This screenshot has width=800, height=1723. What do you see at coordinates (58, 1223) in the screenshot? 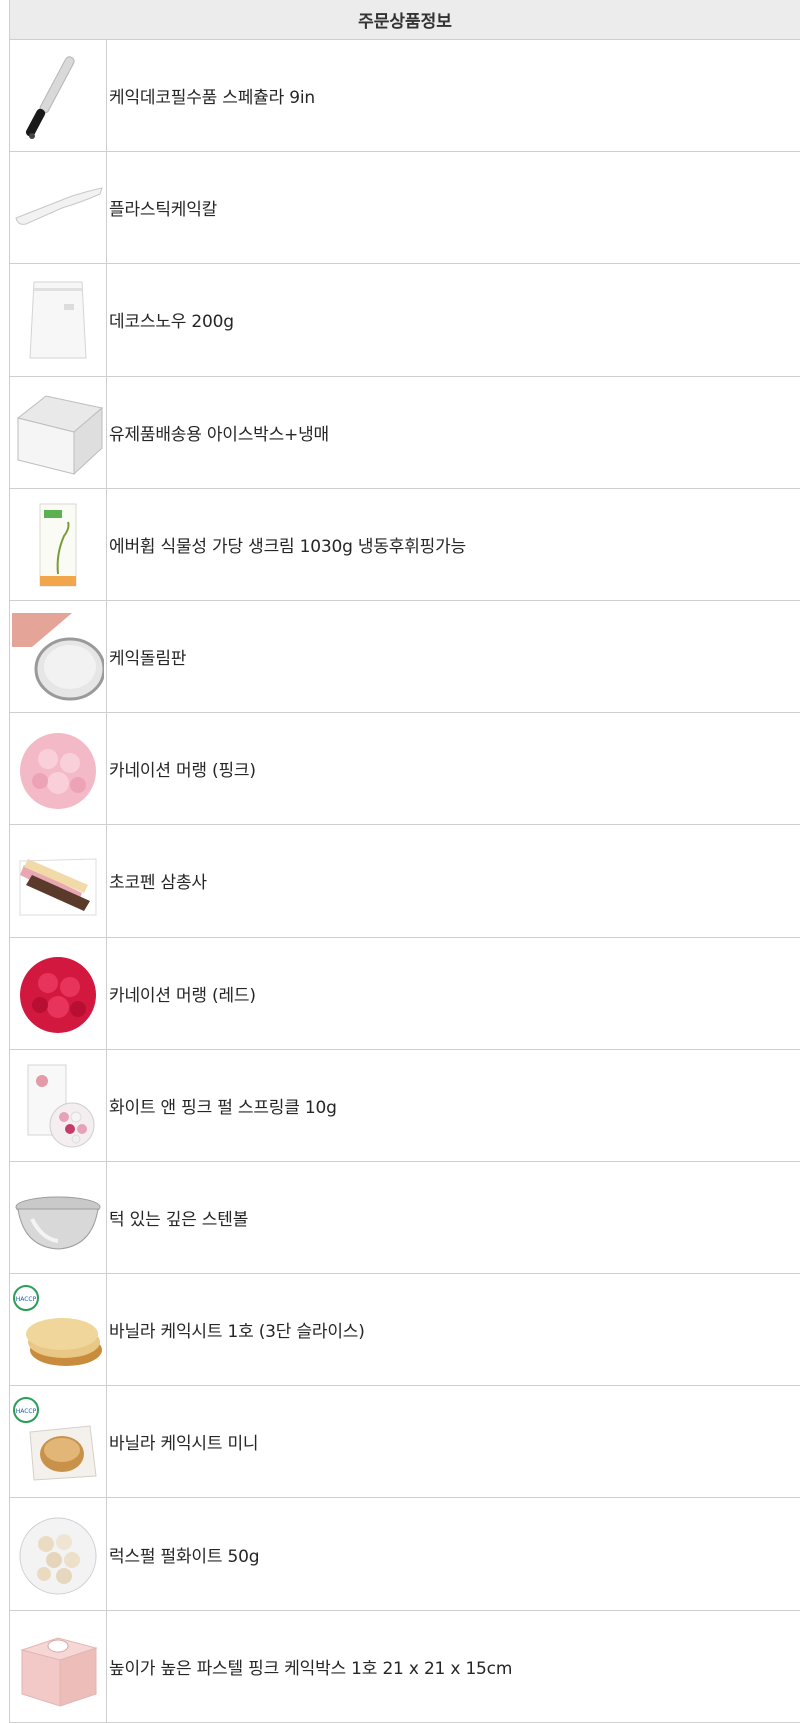
I see `steel-bowl-image` at bounding box center [58, 1223].